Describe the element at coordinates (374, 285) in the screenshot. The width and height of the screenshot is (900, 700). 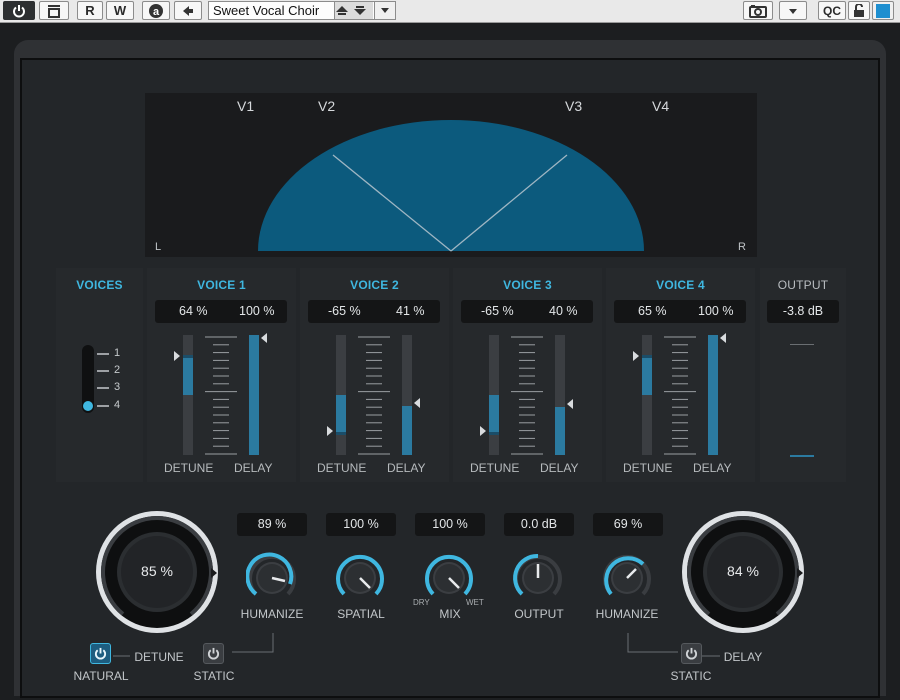
I see `voice-2-title: VOICE 2` at that location.